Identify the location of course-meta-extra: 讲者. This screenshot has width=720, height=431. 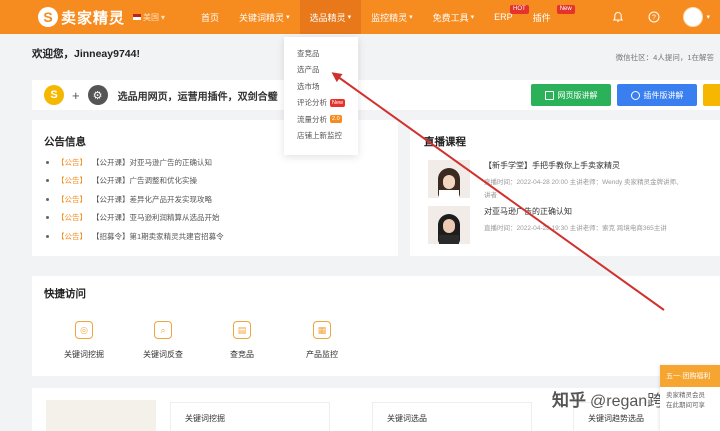
(490, 195).